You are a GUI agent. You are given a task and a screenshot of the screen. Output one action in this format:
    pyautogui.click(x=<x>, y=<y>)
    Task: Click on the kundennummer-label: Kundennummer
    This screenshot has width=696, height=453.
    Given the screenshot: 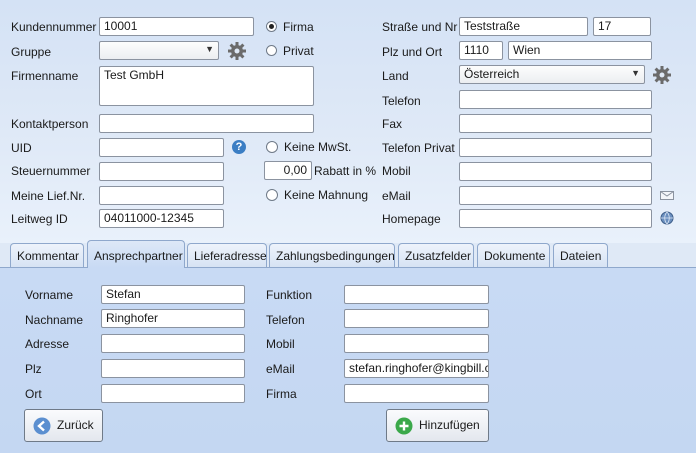 What is the action you would take?
    pyautogui.click(x=54, y=27)
    